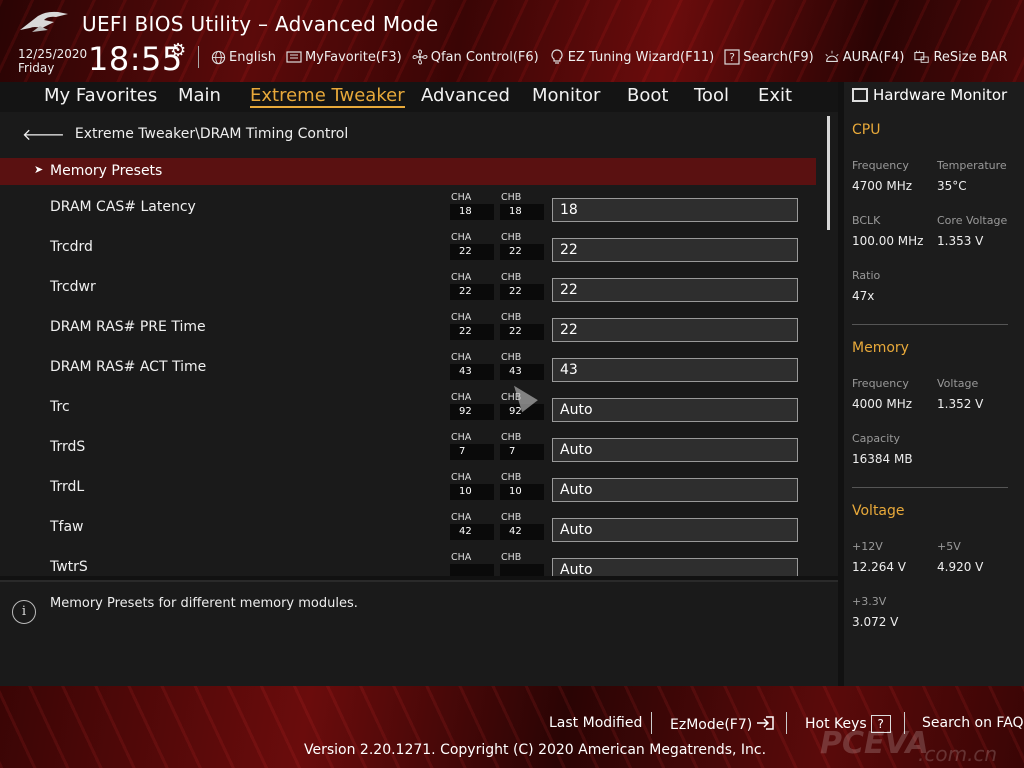 This screenshot has height=768, width=1024. I want to click on timing-row: Trc CHA 92 CHB 92 Auto, so click(408, 412).